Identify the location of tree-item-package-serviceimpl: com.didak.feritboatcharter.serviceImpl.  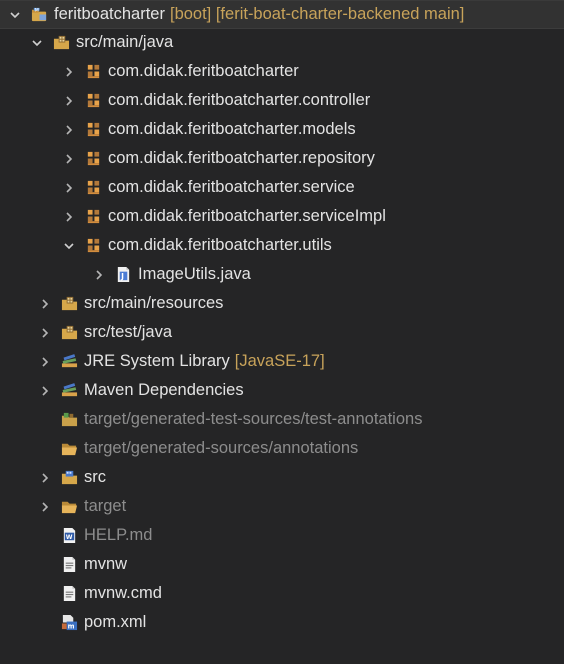
(282, 216).